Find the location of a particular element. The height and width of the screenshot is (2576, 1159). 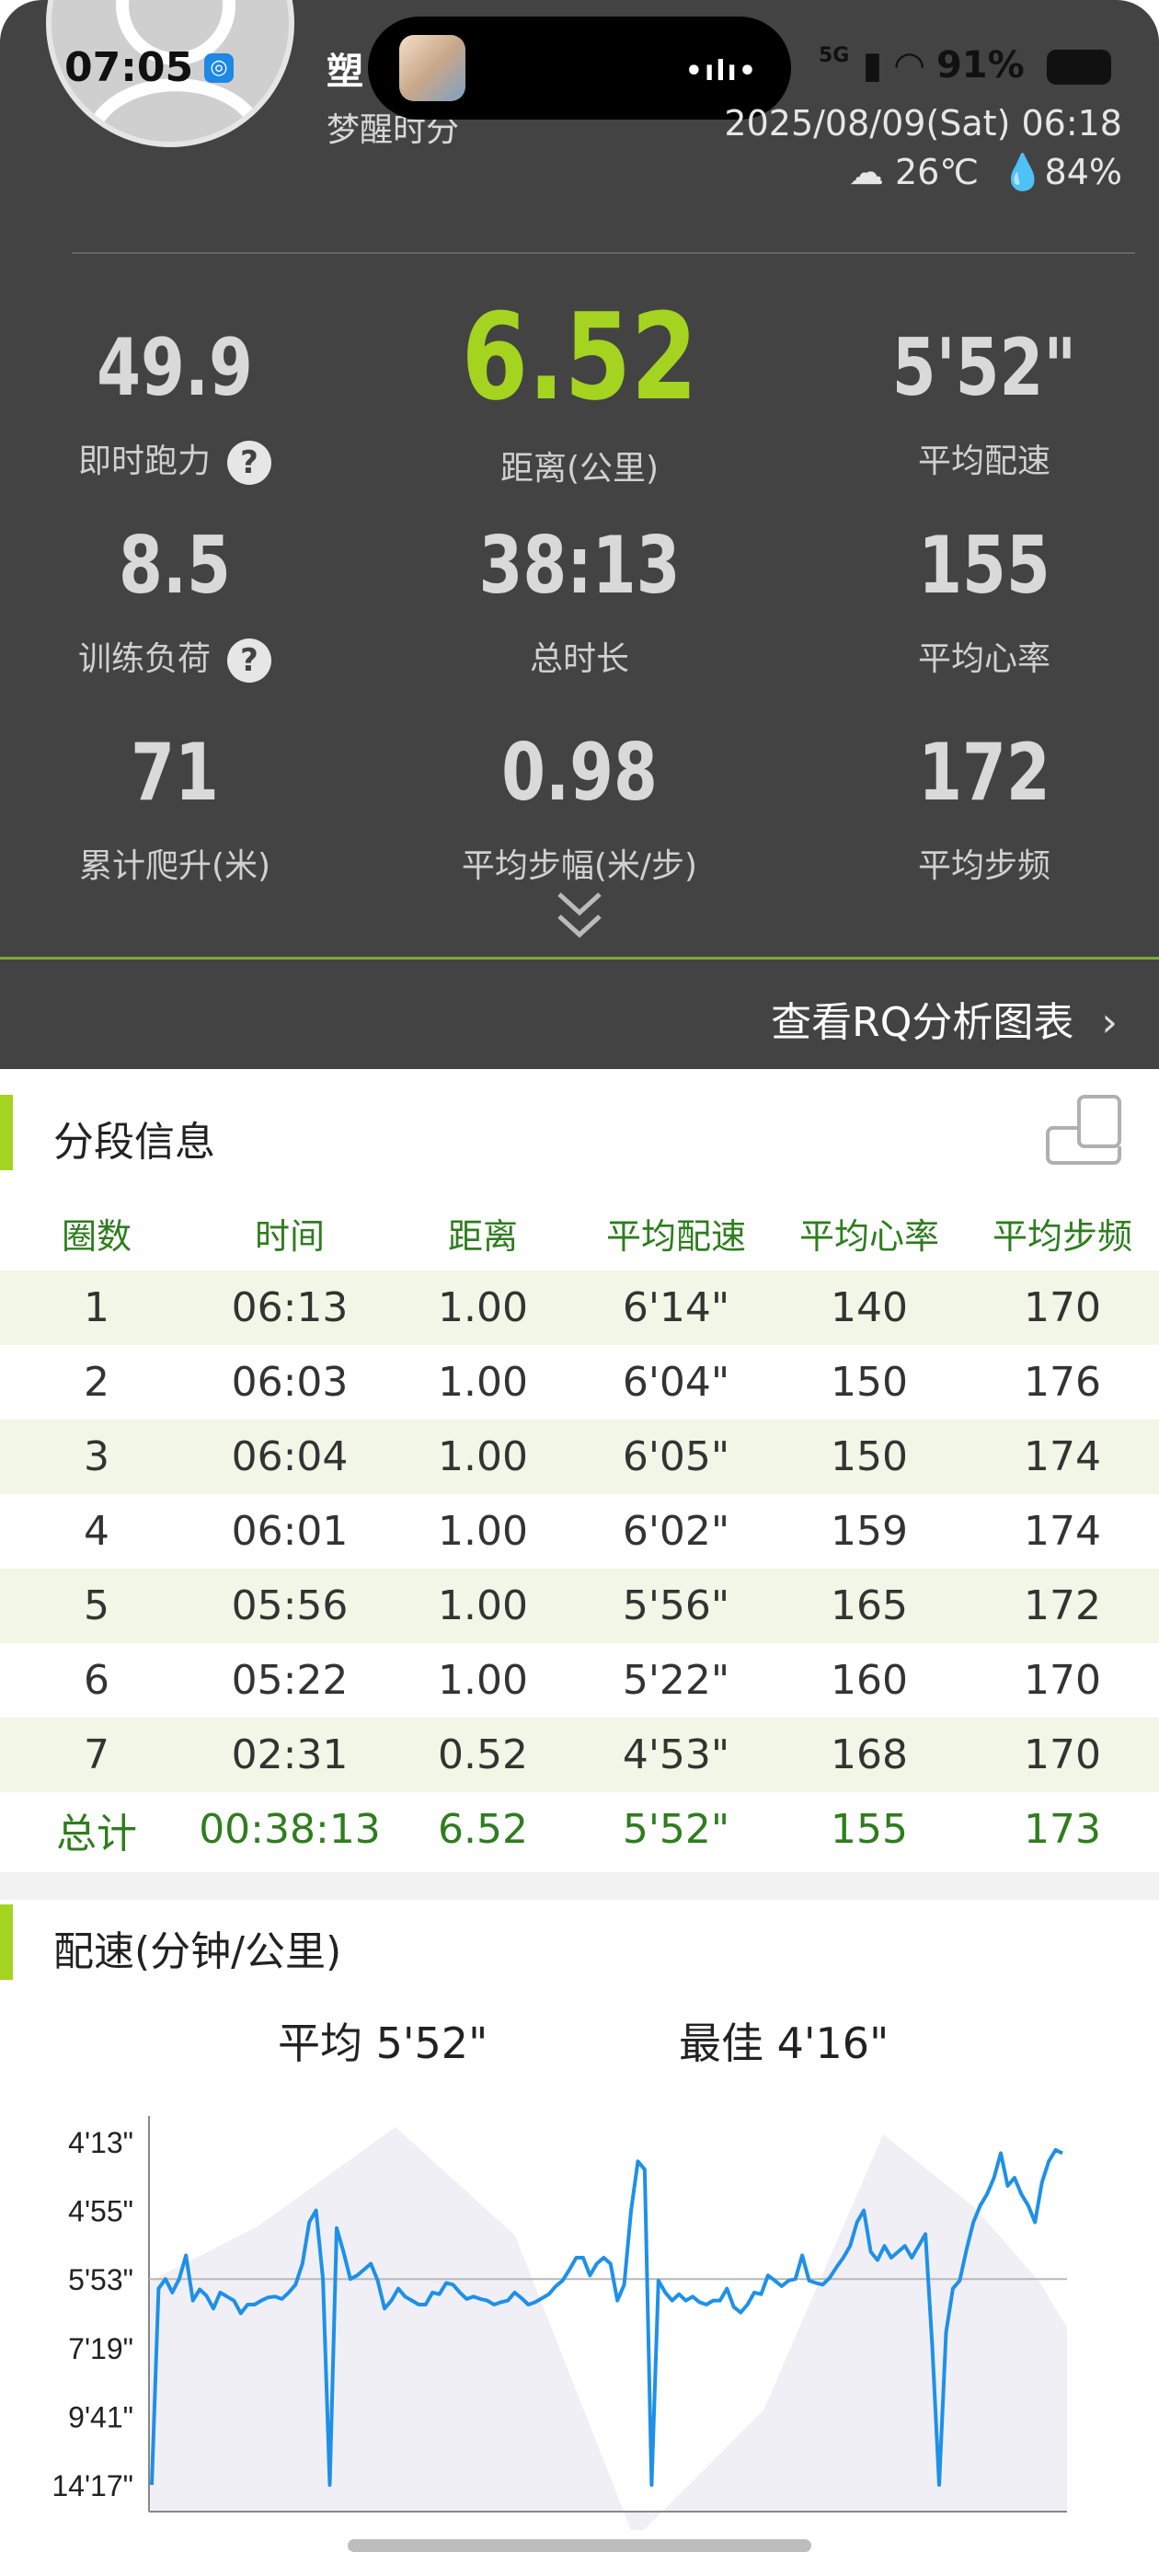

rq-link-label: 查看RQ分析图表 is located at coordinates (922, 1022).